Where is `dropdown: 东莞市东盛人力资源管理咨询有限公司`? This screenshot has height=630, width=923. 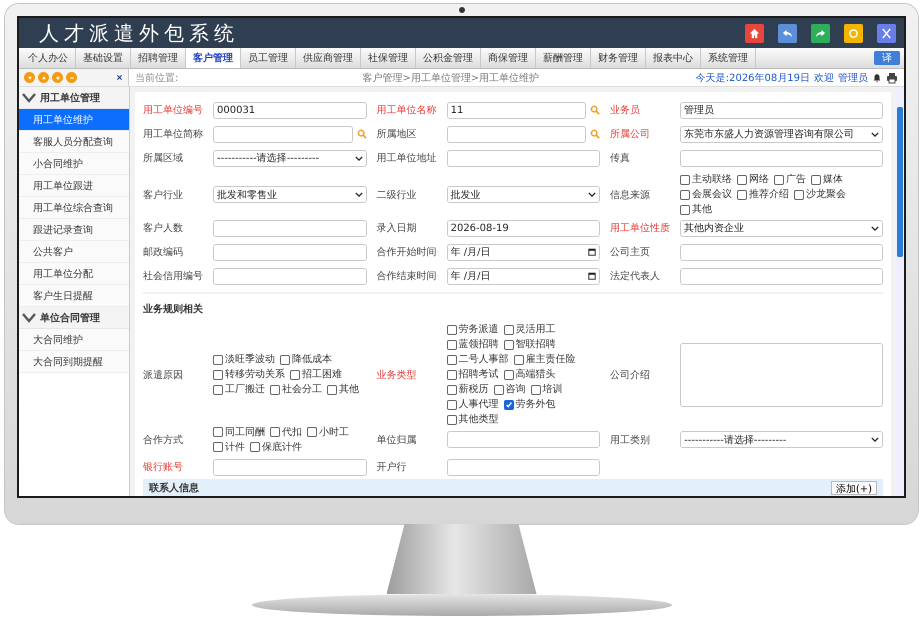 dropdown: 东莞市东盛人力资源管理咨询有限公司 is located at coordinates (781, 134).